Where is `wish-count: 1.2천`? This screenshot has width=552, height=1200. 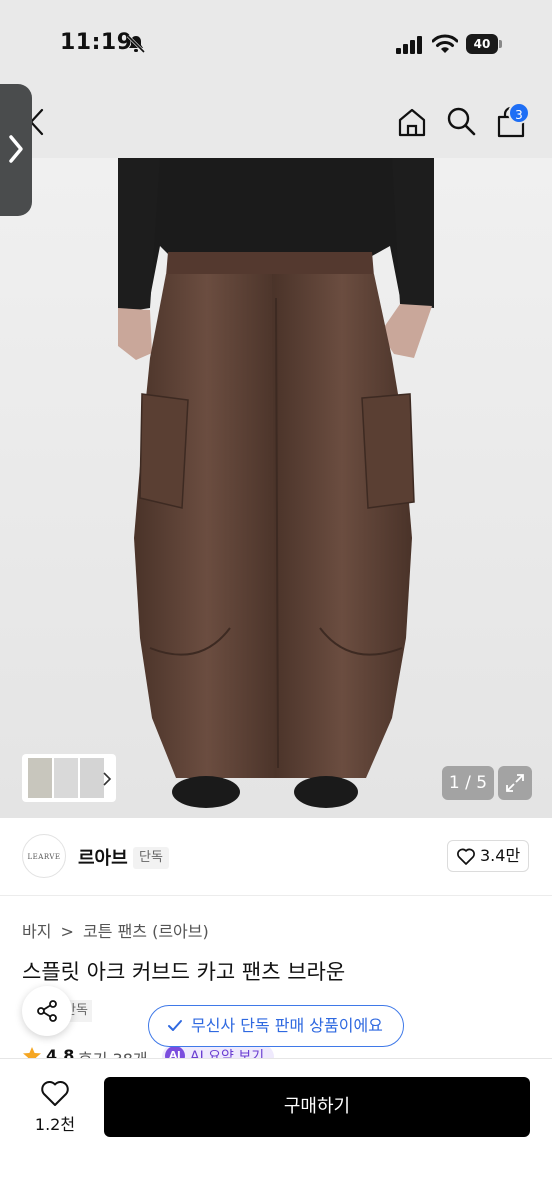
wish-count: 1.2천 is located at coordinates (55, 1124).